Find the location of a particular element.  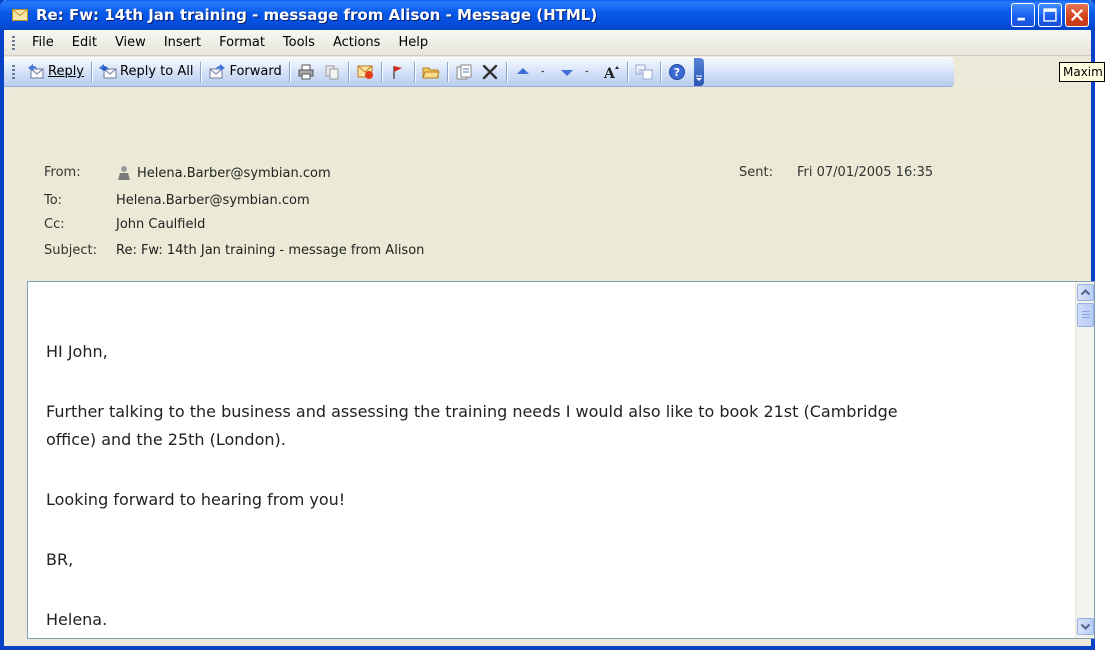

move-button is located at coordinates (464, 72).